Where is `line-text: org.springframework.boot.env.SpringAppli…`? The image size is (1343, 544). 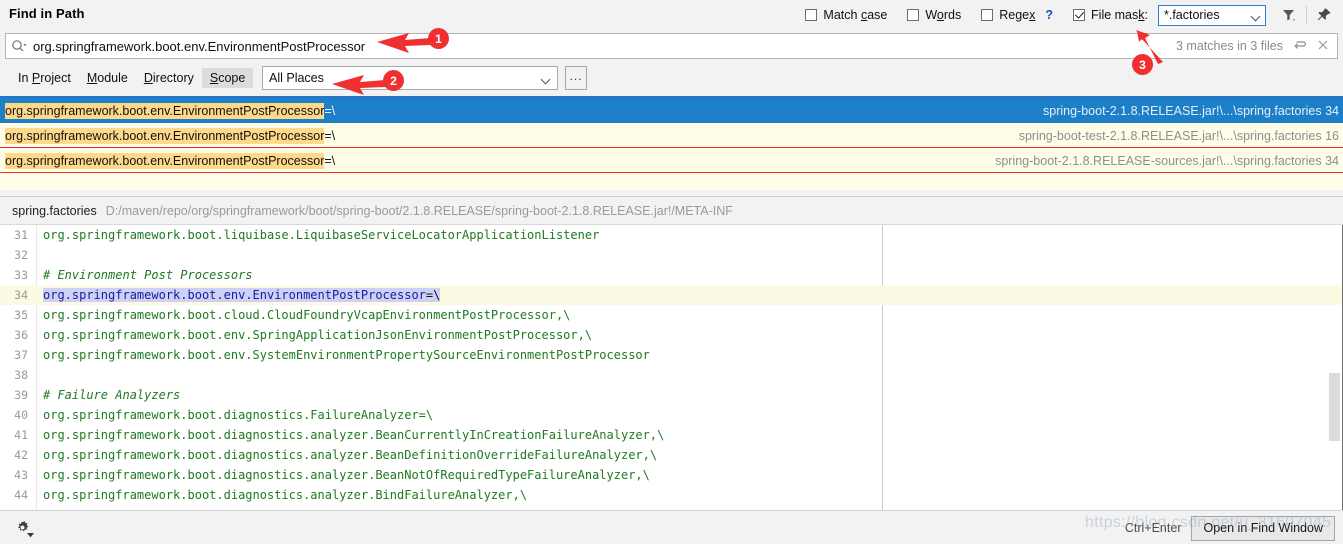
line-text: org.springframework.boot.env.SpringAppli… is located at coordinates (318, 335).